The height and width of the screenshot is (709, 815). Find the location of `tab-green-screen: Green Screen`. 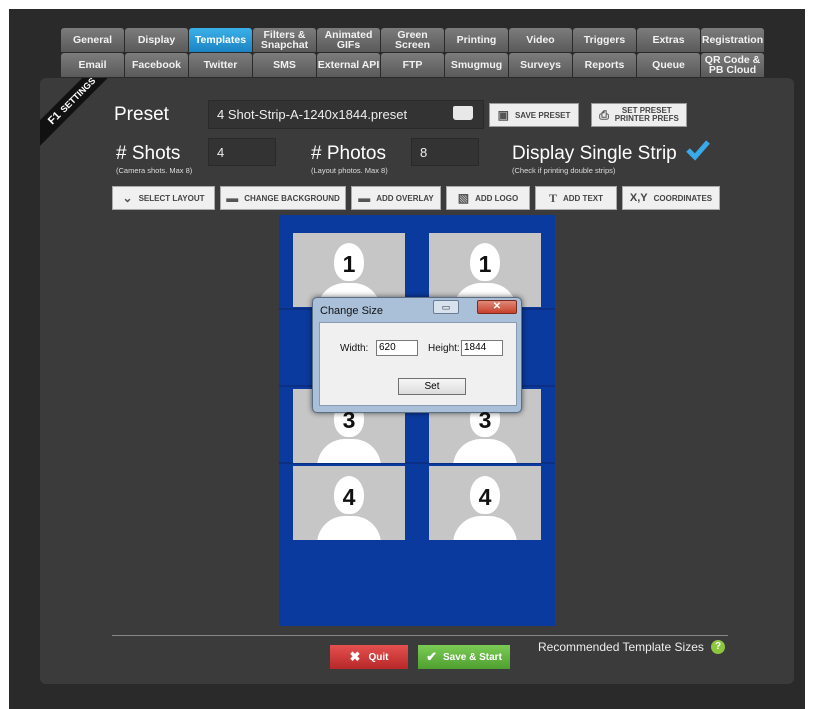

tab-green-screen: Green Screen is located at coordinates (412, 40).